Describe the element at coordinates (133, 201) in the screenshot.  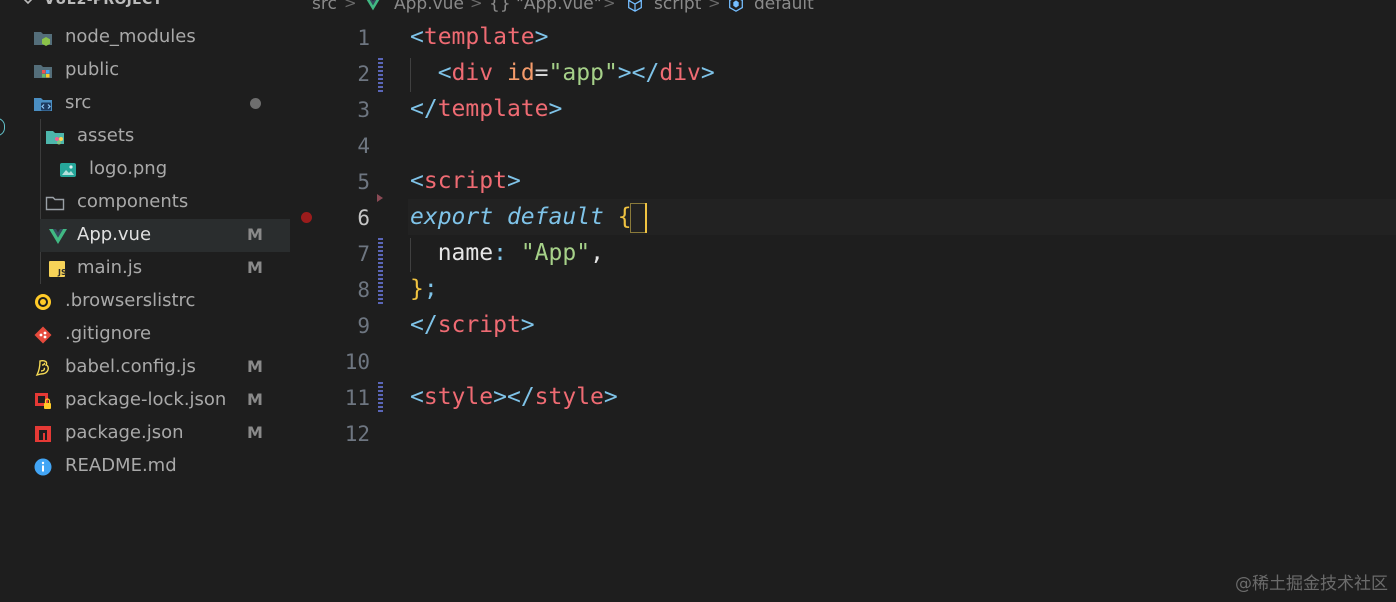
I see `tree-item-label: components` at that location.